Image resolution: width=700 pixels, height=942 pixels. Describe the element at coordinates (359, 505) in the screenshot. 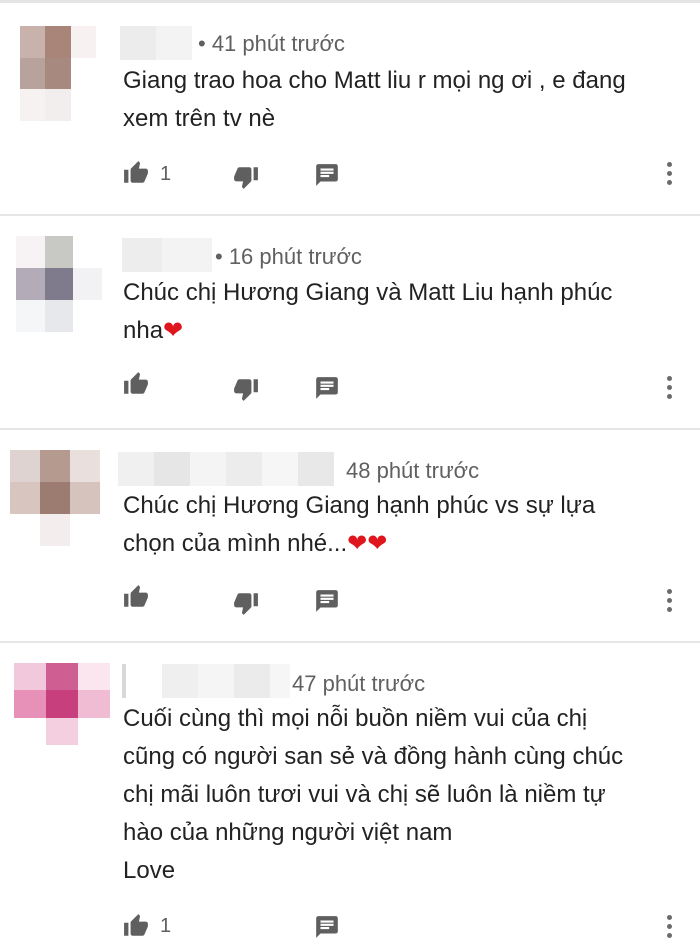

I see `comment-line: Chúc chị Hương Giang hạnh phúc vs sự lựa` at that location.